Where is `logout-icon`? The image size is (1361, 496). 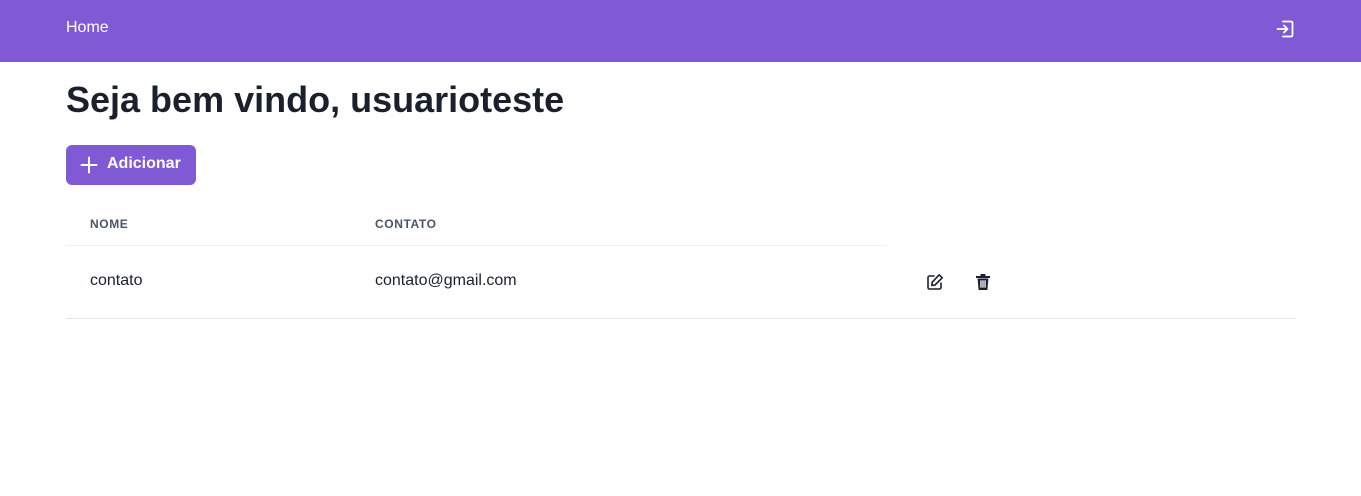 logout-icon is located at coordinates (1285, 29).